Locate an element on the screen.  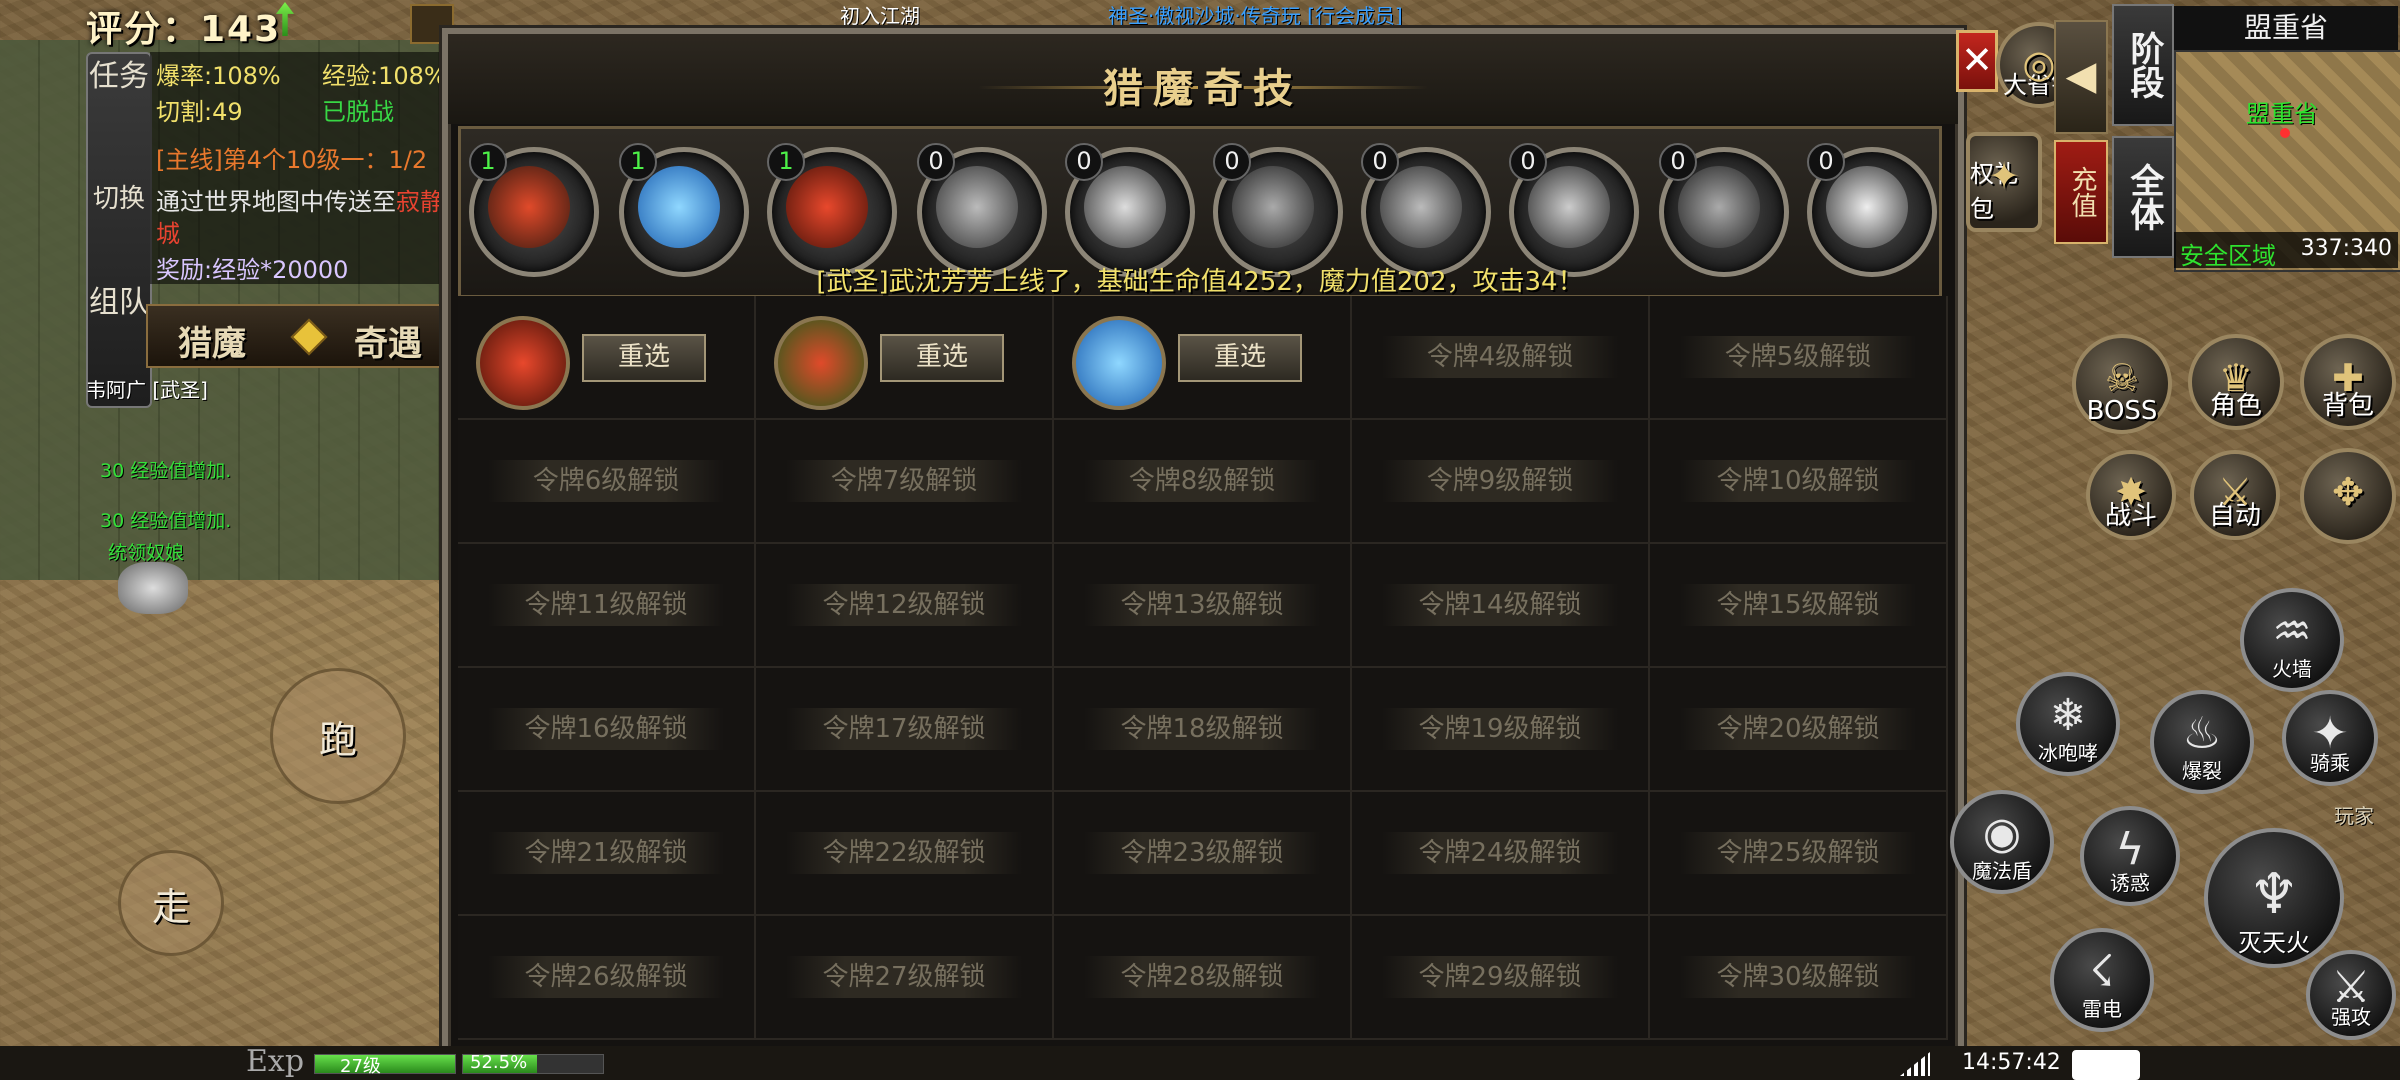
ice-roar-skill: ❄ 冰咆哮 is located at coordinates (2068, 724).